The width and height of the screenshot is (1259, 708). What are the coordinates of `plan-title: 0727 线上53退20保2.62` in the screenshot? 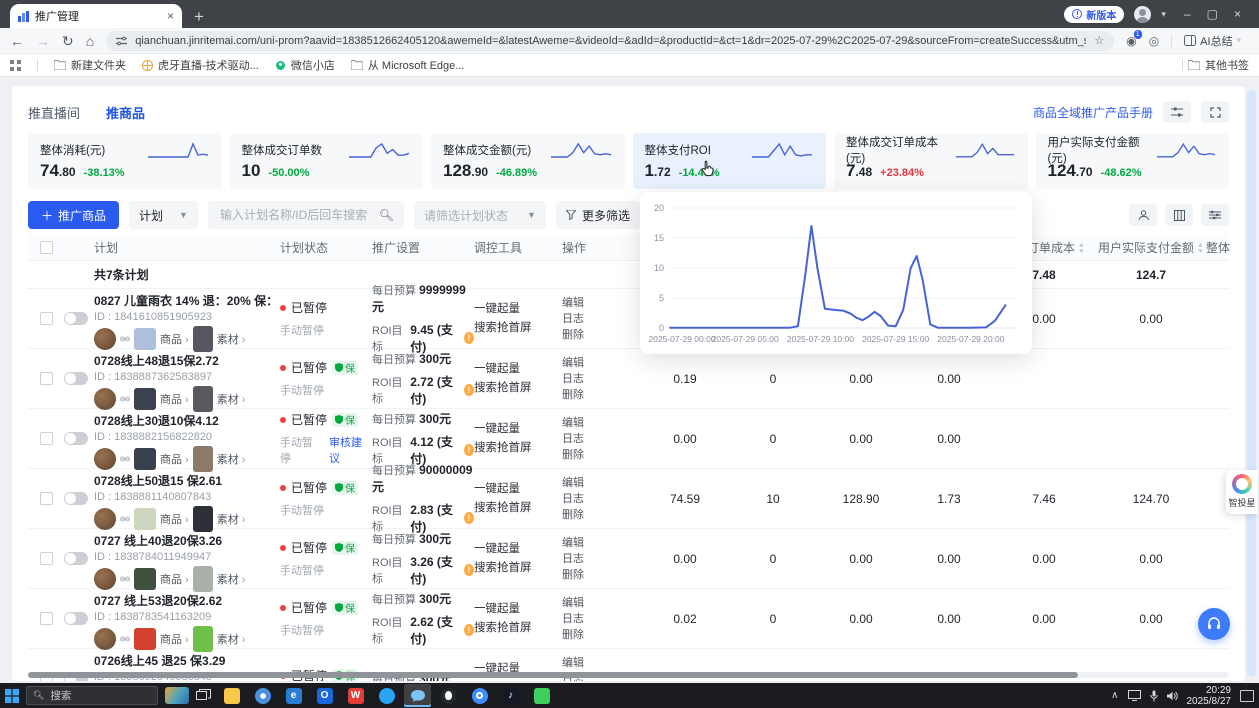 It's located at (183, 600).